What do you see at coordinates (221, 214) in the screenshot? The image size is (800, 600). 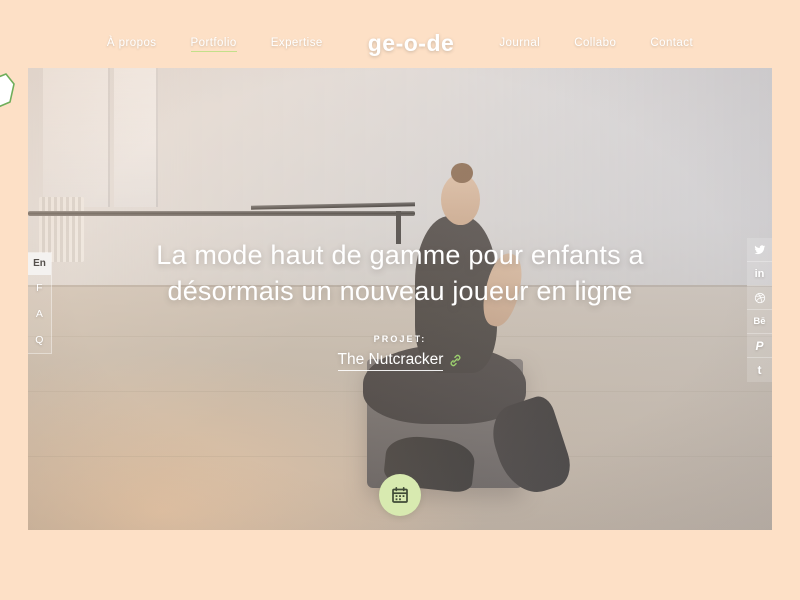 I see `ballet-barre` at bounding box center [221, 214].